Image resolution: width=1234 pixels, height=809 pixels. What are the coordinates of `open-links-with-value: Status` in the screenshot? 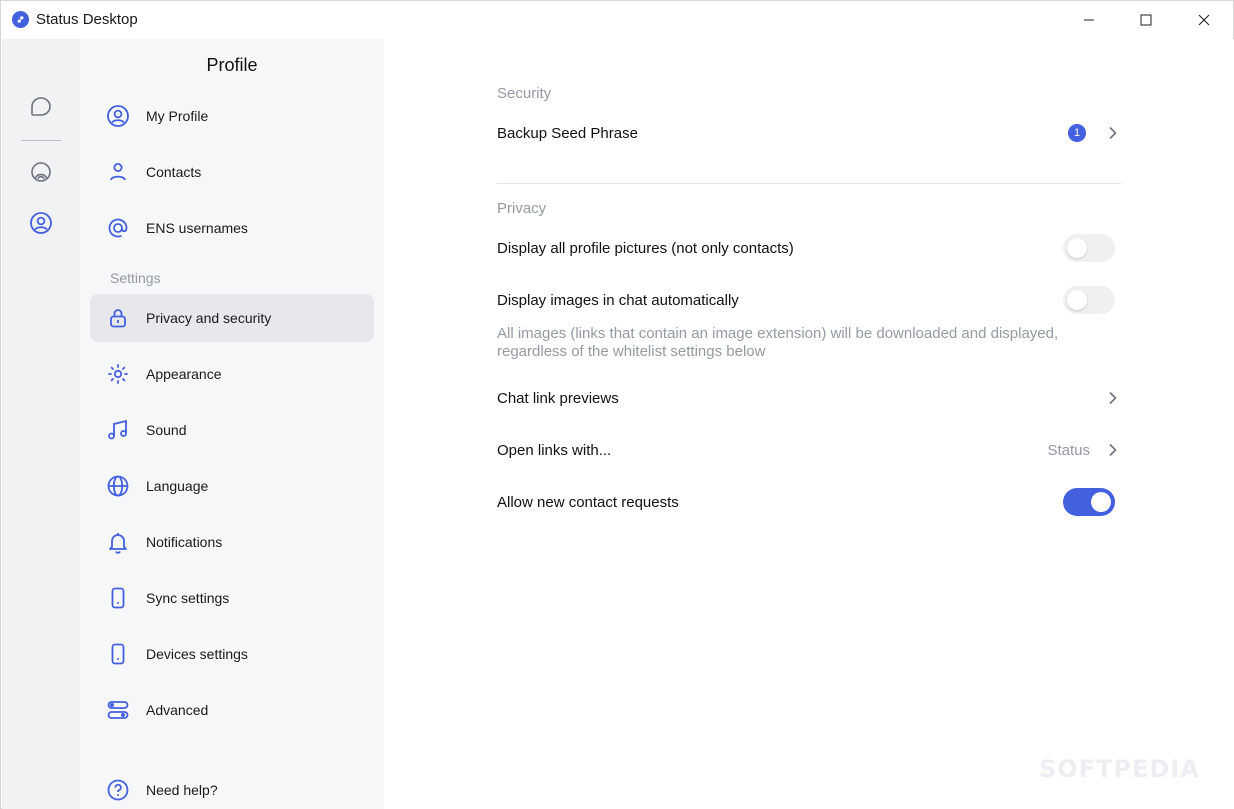 It's located at (1068, 450).